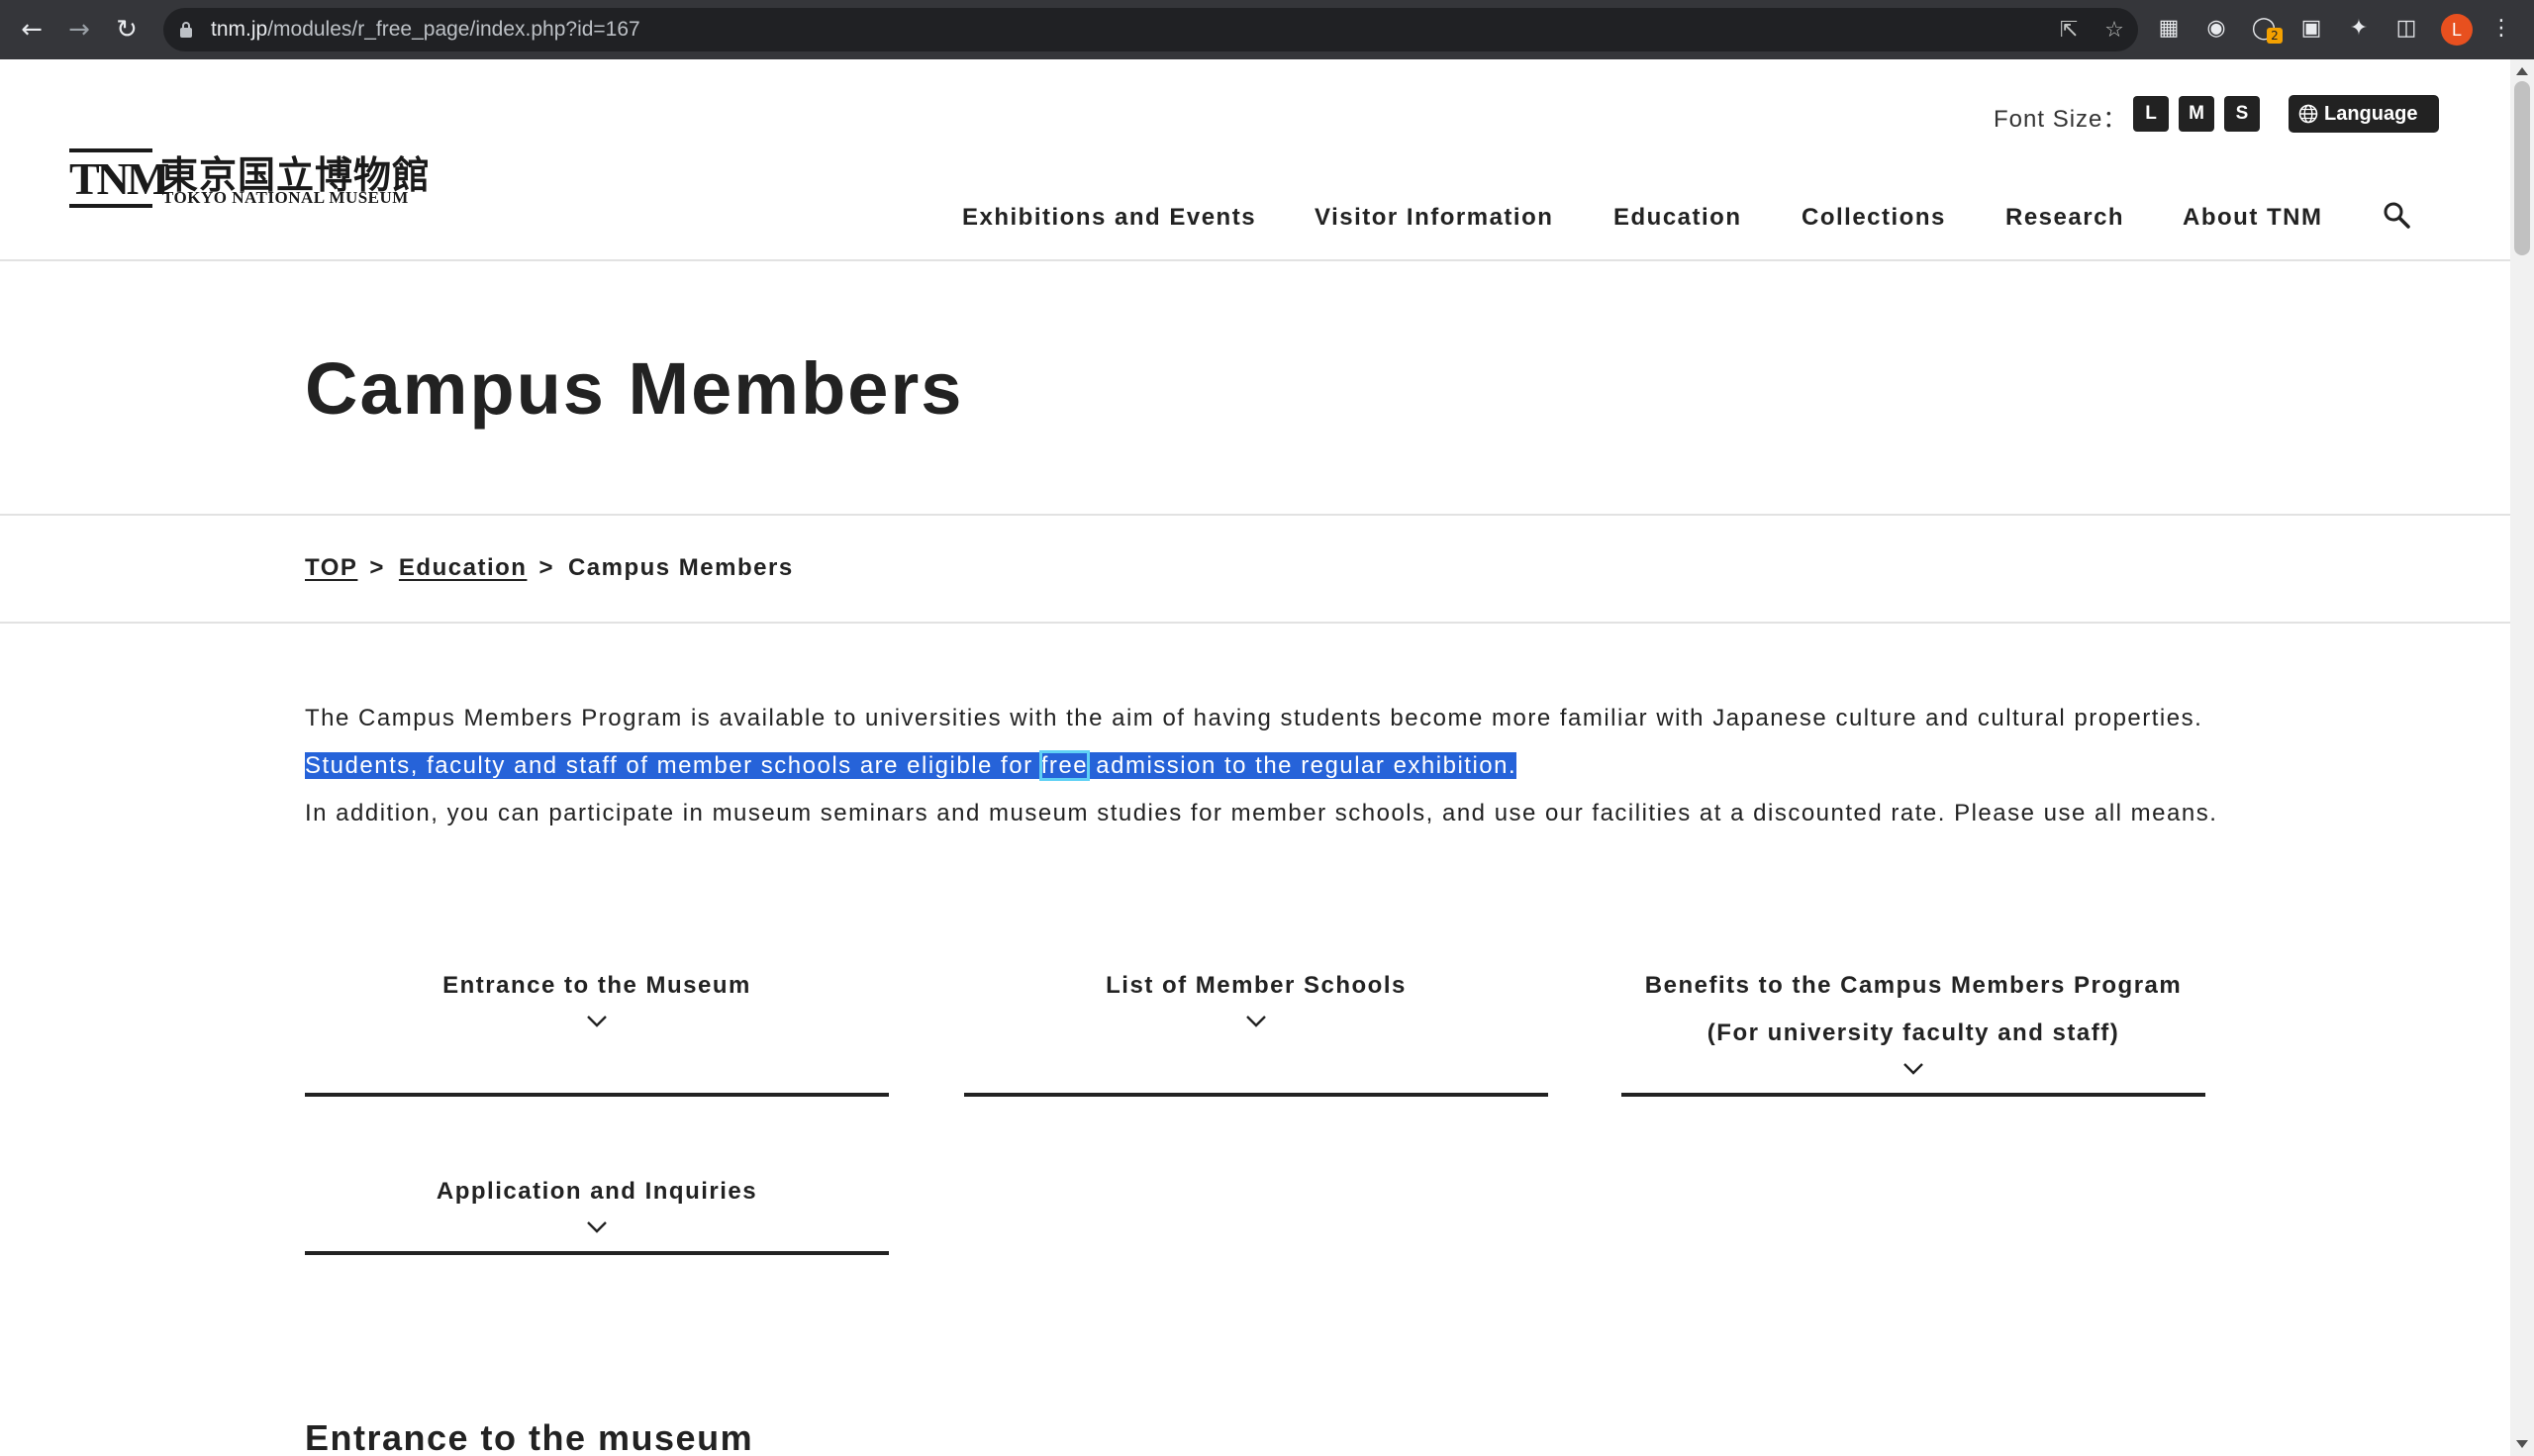 Image resolution: width=2534 pixels, height=1456 pixels. What do you see at coordinates (1677, 218) in the screenshot?
I see `nav-education: Education` at bounding box center [1677, 218].